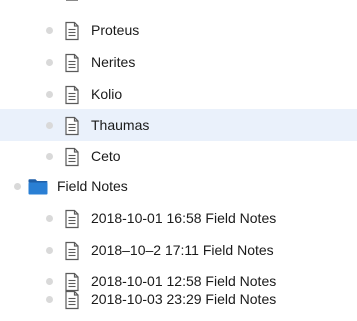 The width and height of the screenshot is (357, 321). I want to click on tree-row-document-selected: Thaumas, so click(178, 125).